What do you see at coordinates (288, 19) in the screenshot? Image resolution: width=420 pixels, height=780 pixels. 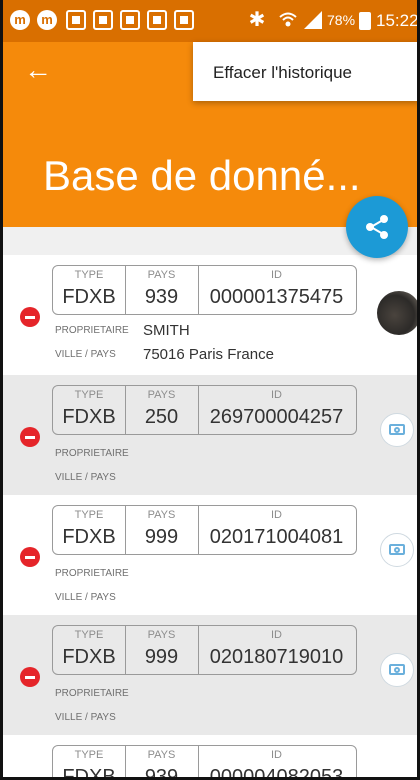 I see `wifi-icon` at bounding box center [288, 19].